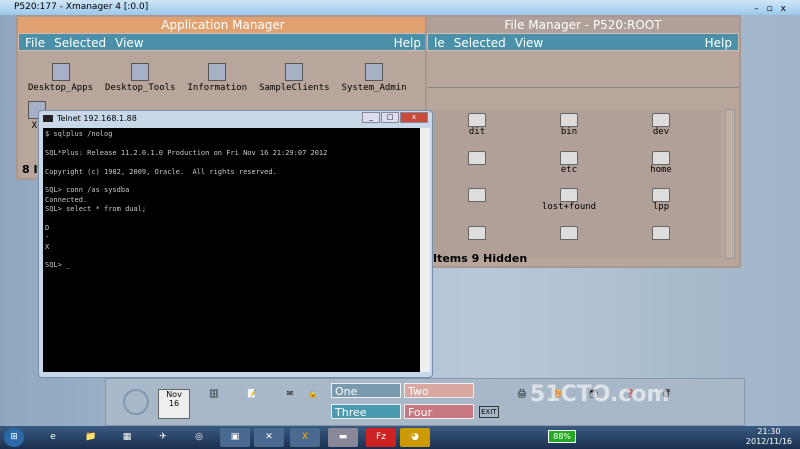  Describe the element at coordinates (313, 404) in the screenshot. I see `lock-icon: 🔒` at that location.